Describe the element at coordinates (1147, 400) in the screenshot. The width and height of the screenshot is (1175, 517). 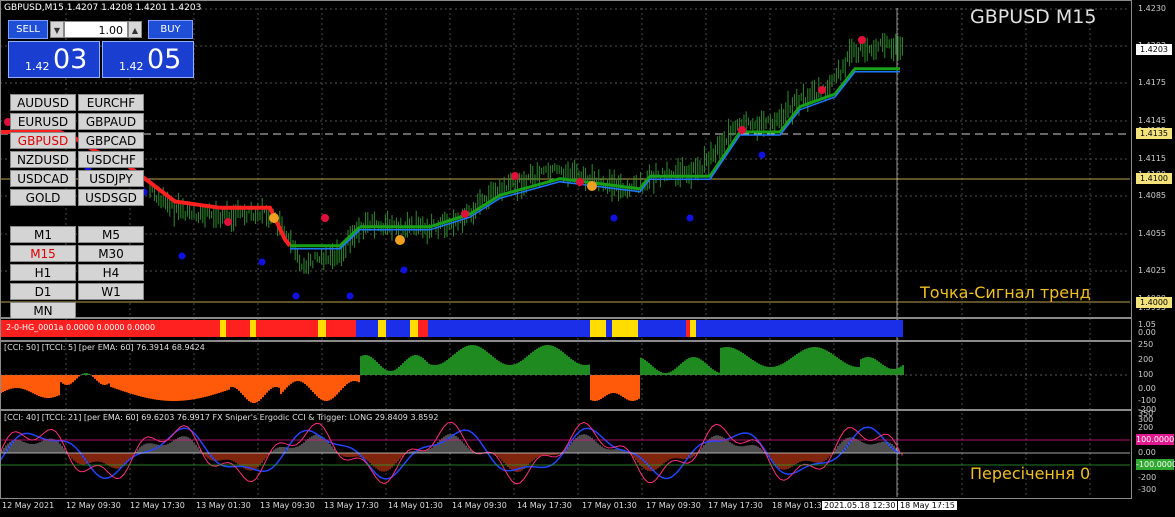
I see `indicator-2-scale-label: -100` at that location.